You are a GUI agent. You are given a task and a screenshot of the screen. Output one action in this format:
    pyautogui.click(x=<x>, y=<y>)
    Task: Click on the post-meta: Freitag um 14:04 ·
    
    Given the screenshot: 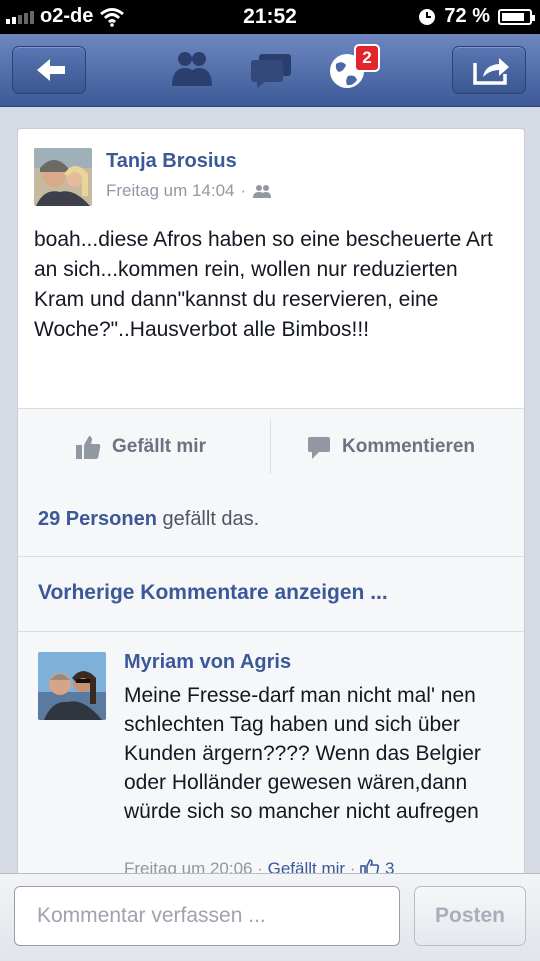 What is the action you would take?
    pyautogui.click(x=189, y=191)
    